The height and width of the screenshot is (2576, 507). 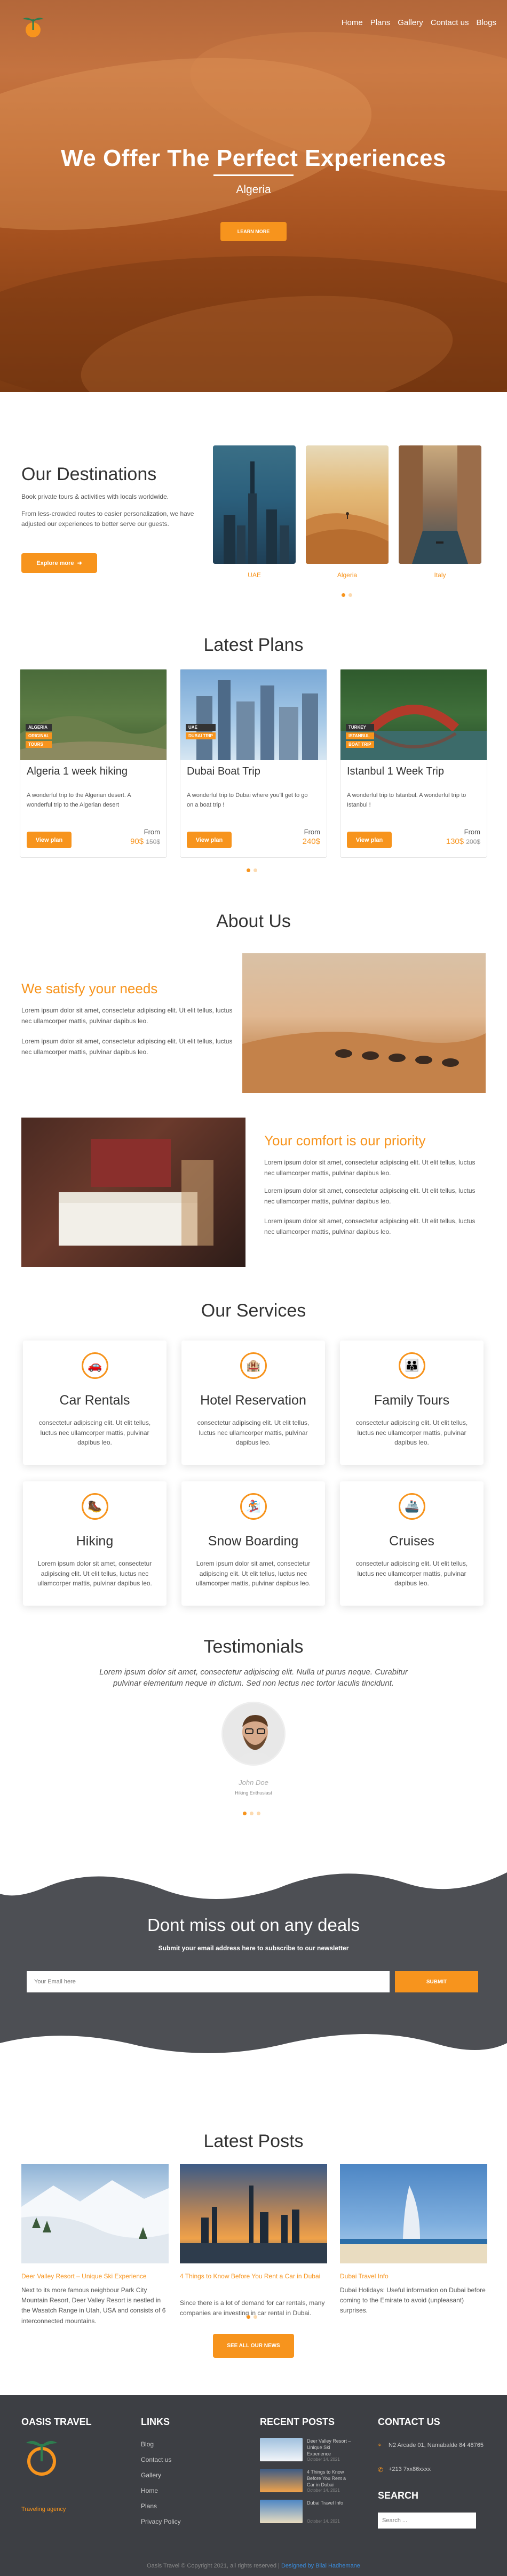 What do you see at coordinates (410, 22) in the screenshot?
I see `nav-gallery: Gallery` at bounding box center [410, 22].